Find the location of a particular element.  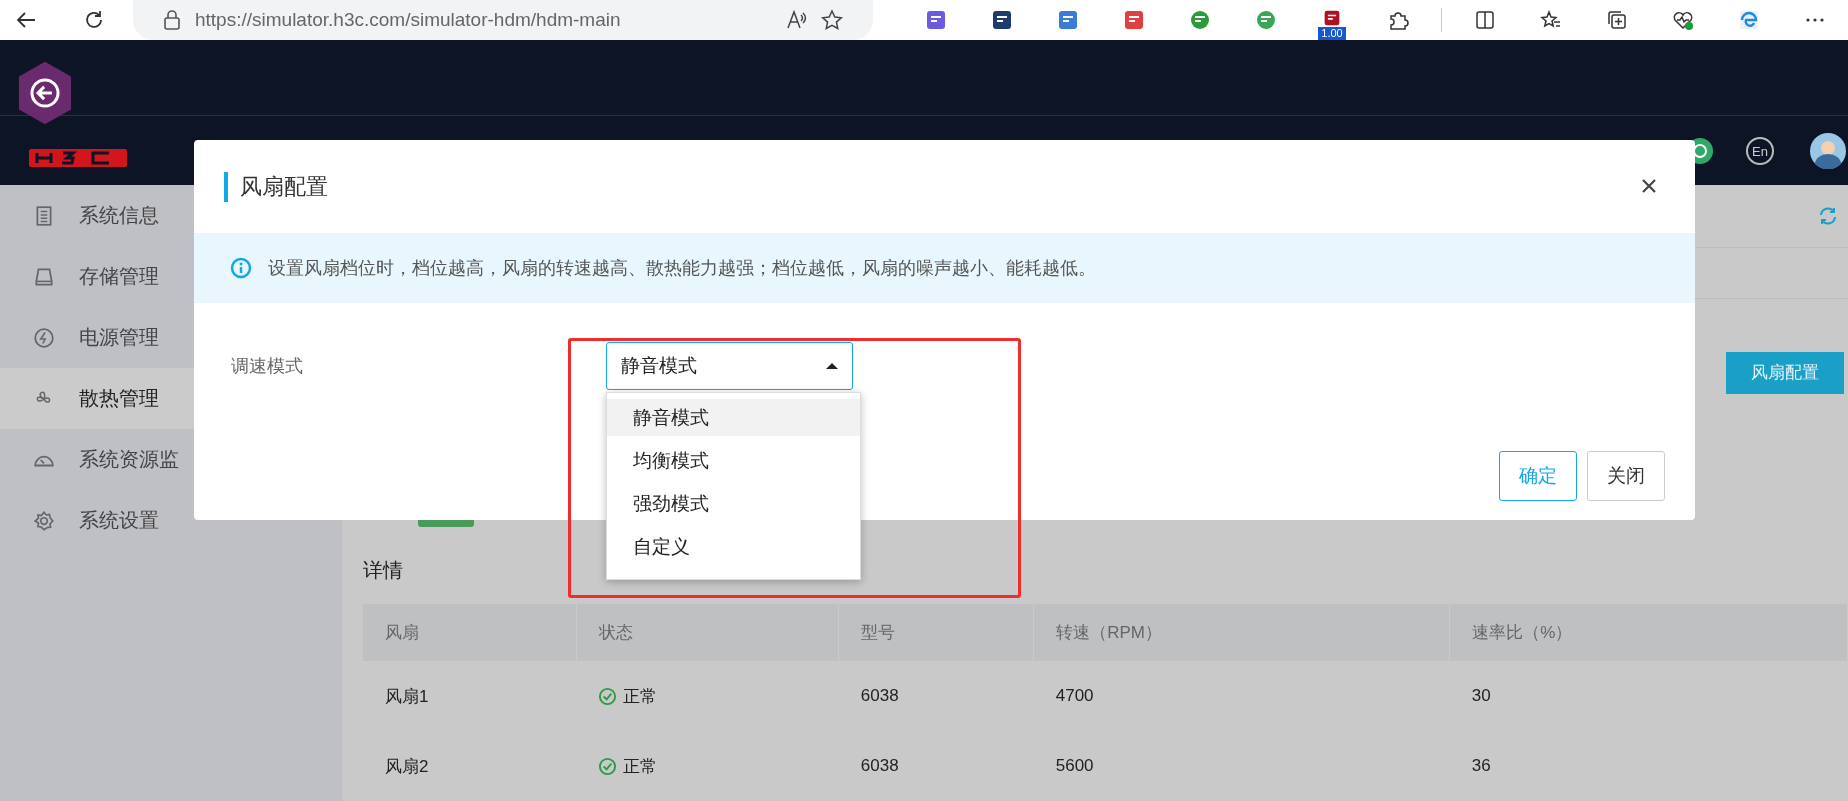

info-text: 设置风扇档位时，档位越高，风扇的转速越高、散热能力越强；档位越低，风扇的噪声越小、能耗越低。 is located at coordinates (682, 268).